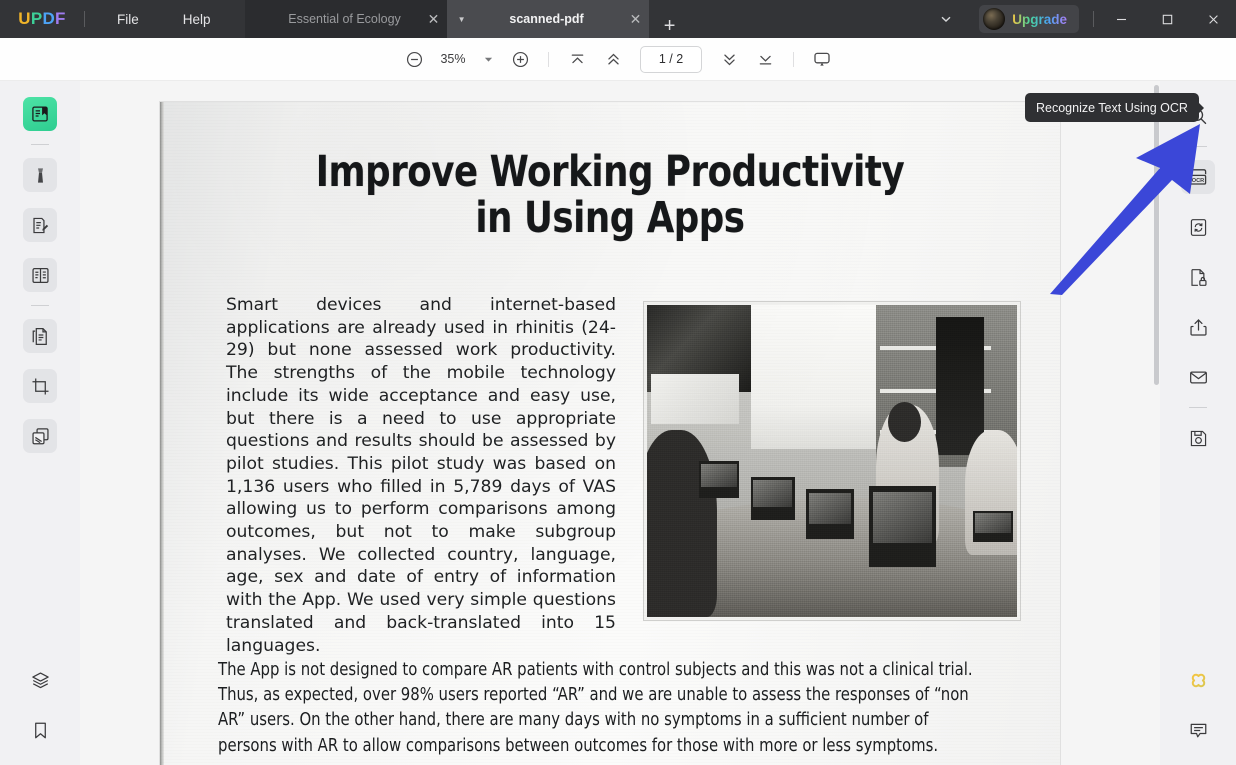  Describe the element at coordinates (1198, 377) in the screenshot. I see `email-icon` at that location.